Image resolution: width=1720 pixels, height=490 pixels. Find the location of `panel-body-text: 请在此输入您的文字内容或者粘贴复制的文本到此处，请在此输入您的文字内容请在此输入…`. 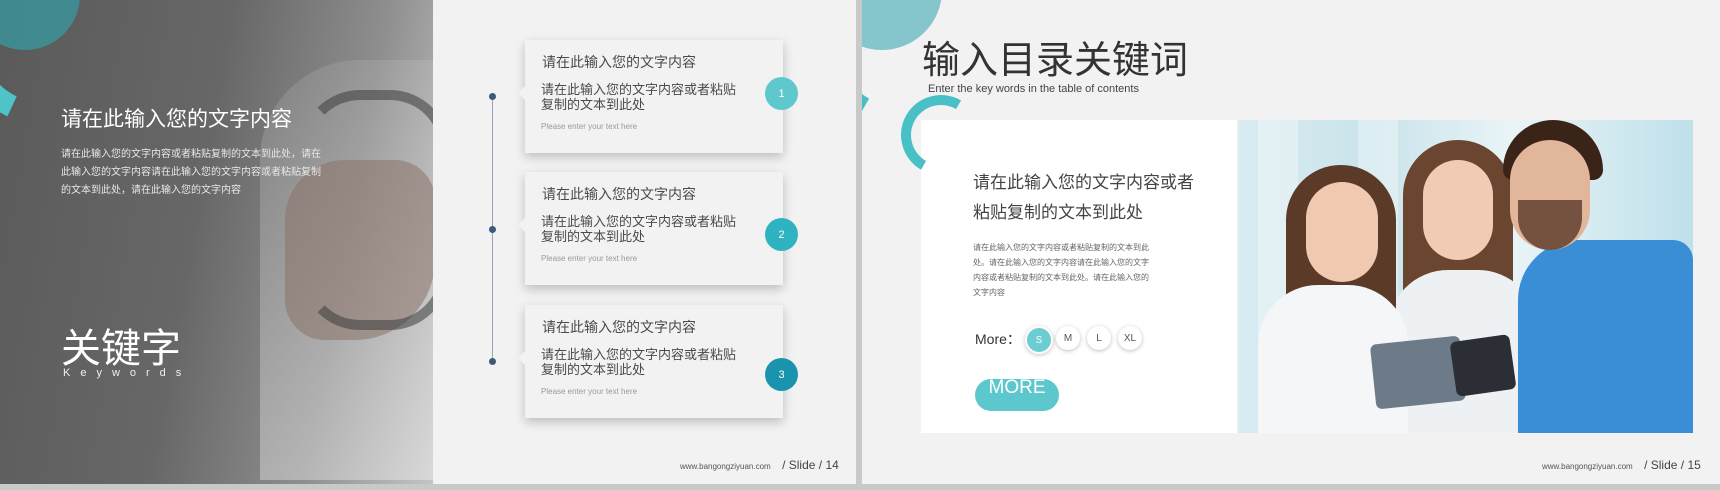

panel-body-text: 请在此输入您的文字内容或者粘贴复制的文本到此处，请在此输入您的文字内容请在此输入… is located at coordinates (191, 172).